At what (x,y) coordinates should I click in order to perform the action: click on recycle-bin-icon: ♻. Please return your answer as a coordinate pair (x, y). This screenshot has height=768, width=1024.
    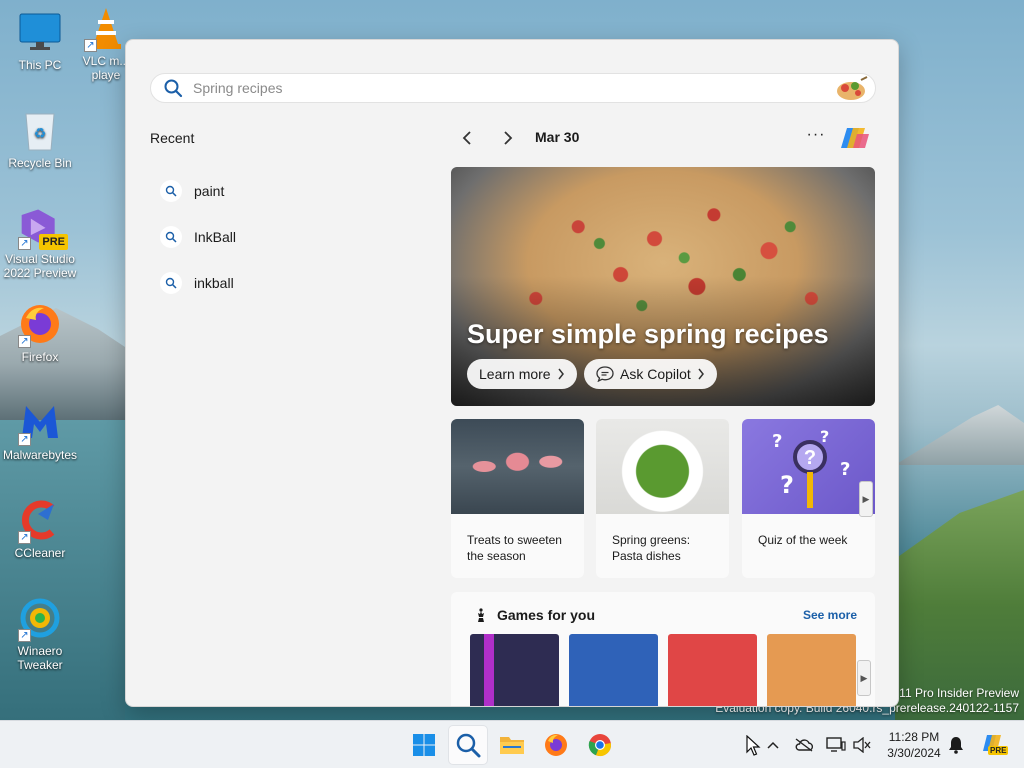
    Looking at the image, I should click on (40, 130).